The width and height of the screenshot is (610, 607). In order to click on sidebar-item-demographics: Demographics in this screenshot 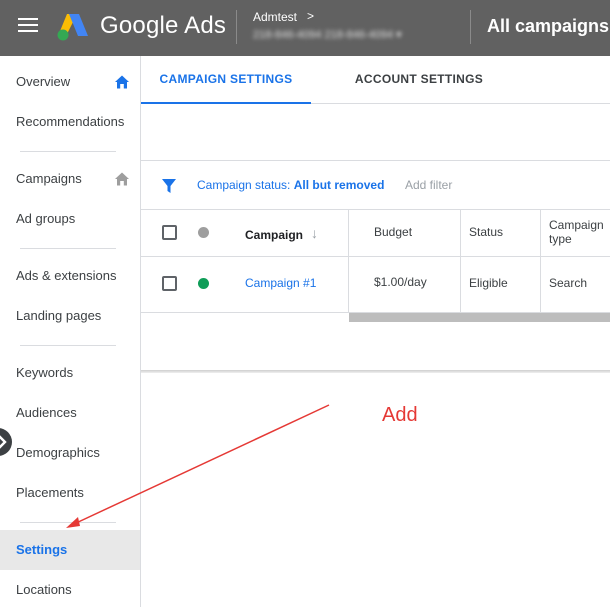, I will do `click(70, 453)`.